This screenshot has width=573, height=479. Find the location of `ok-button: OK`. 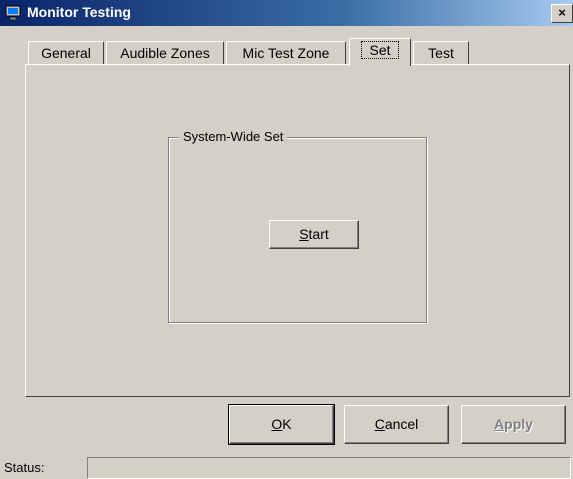

ok-button: OK is located at coordinates (281, 424).